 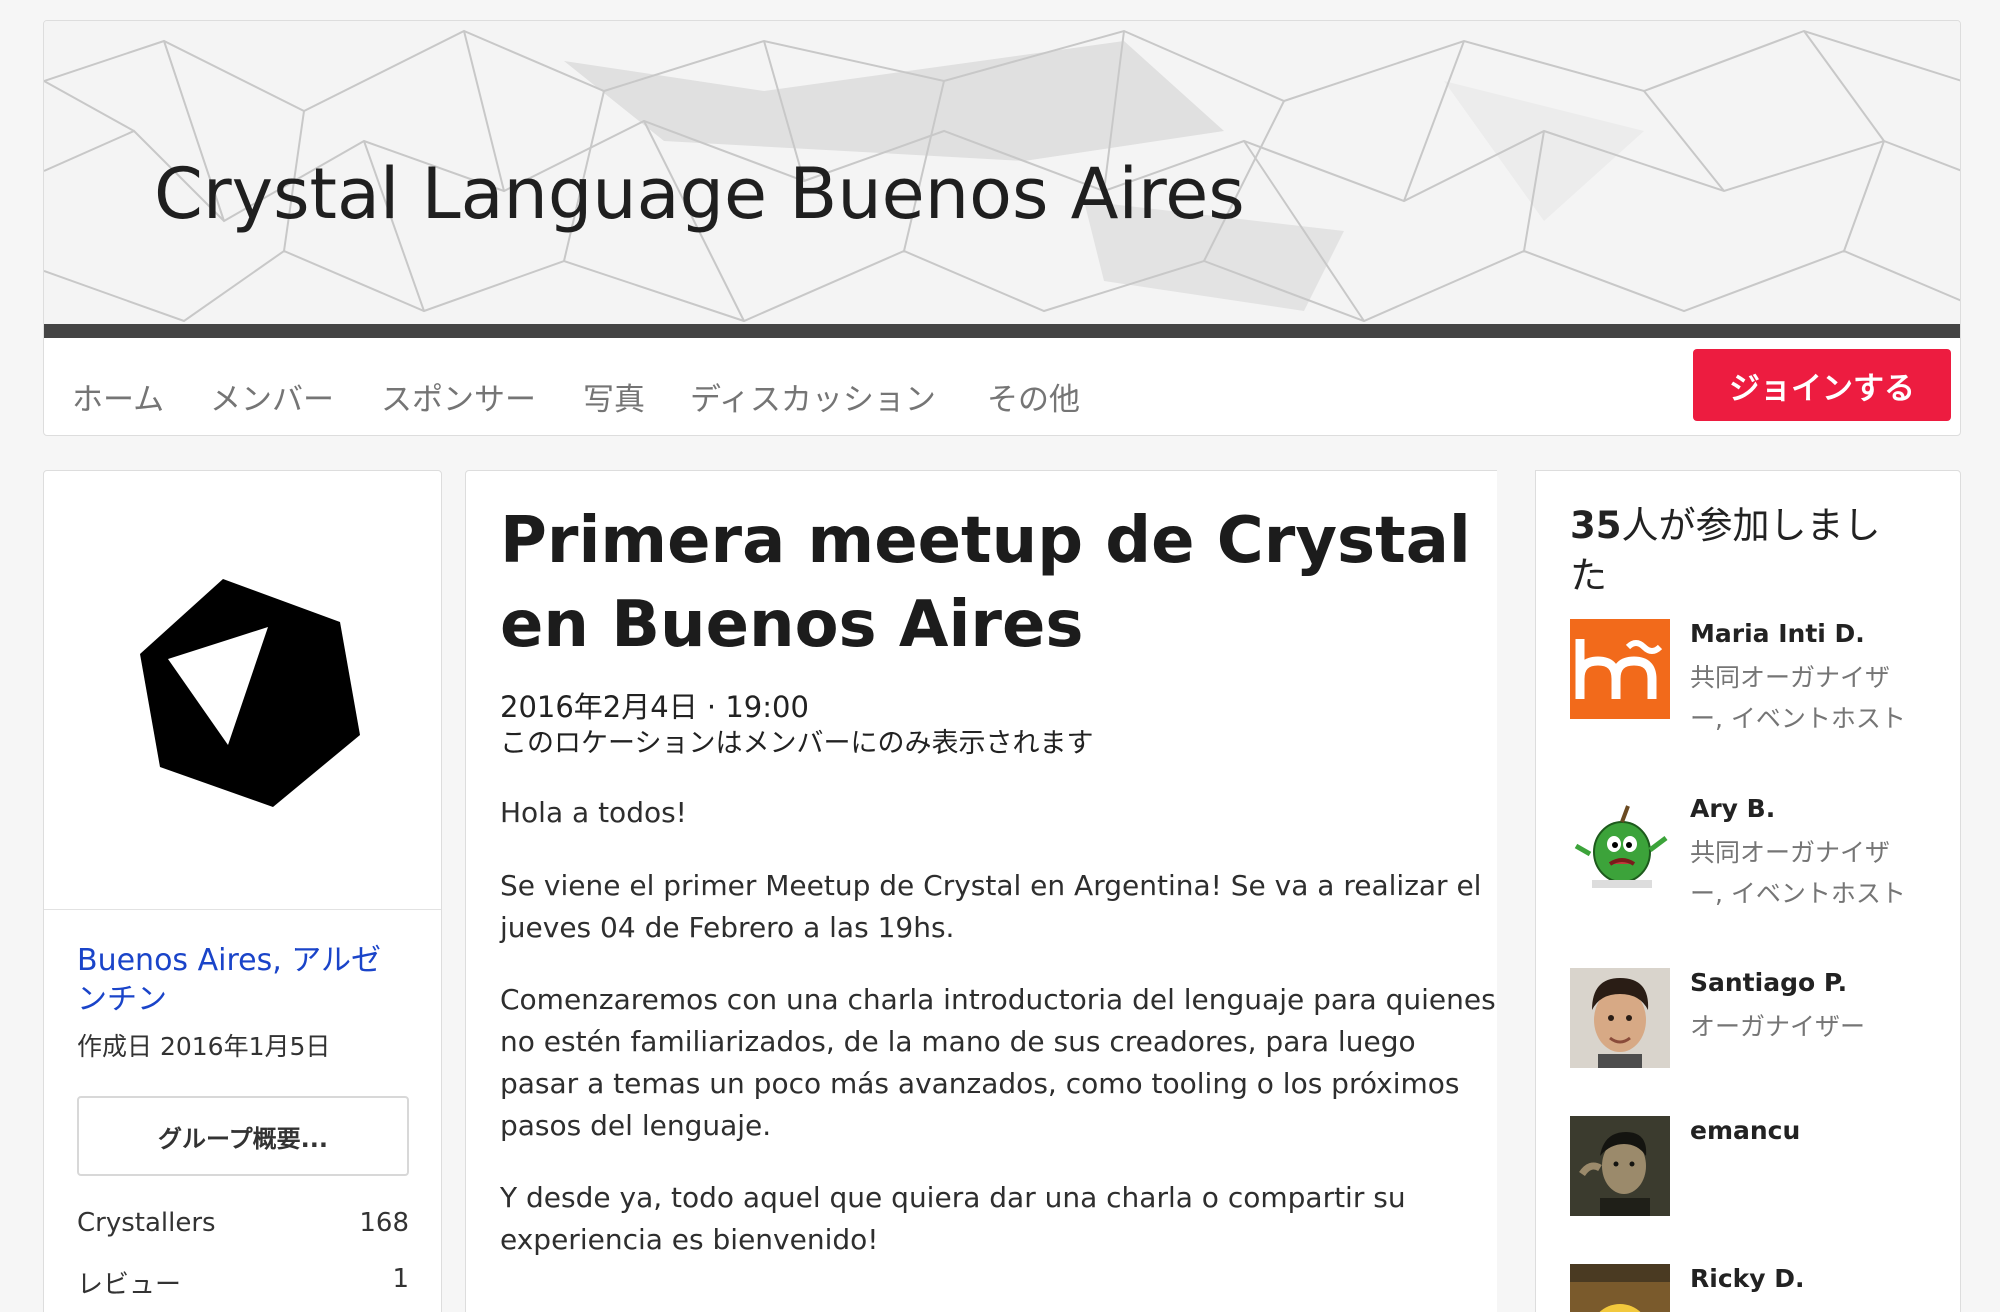 What do you see at coordinates (1778, 1026) in the screenshot?
I see `attendee-role: オーガナイザー` at bounding box center [1778, 1026].